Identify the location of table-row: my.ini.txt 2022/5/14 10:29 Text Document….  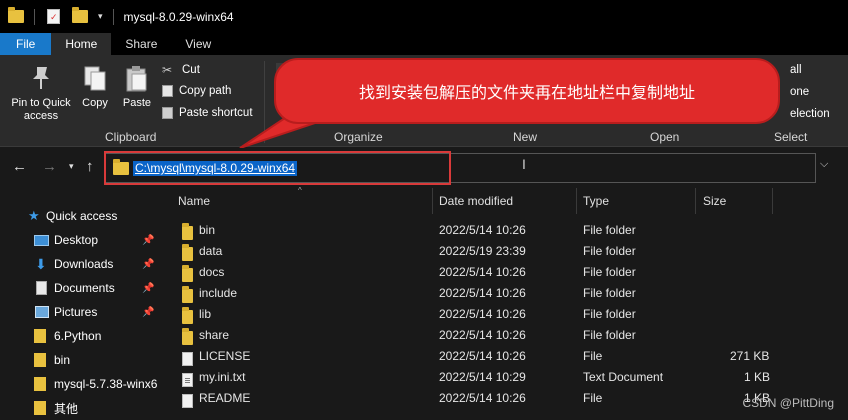
(507, 377).